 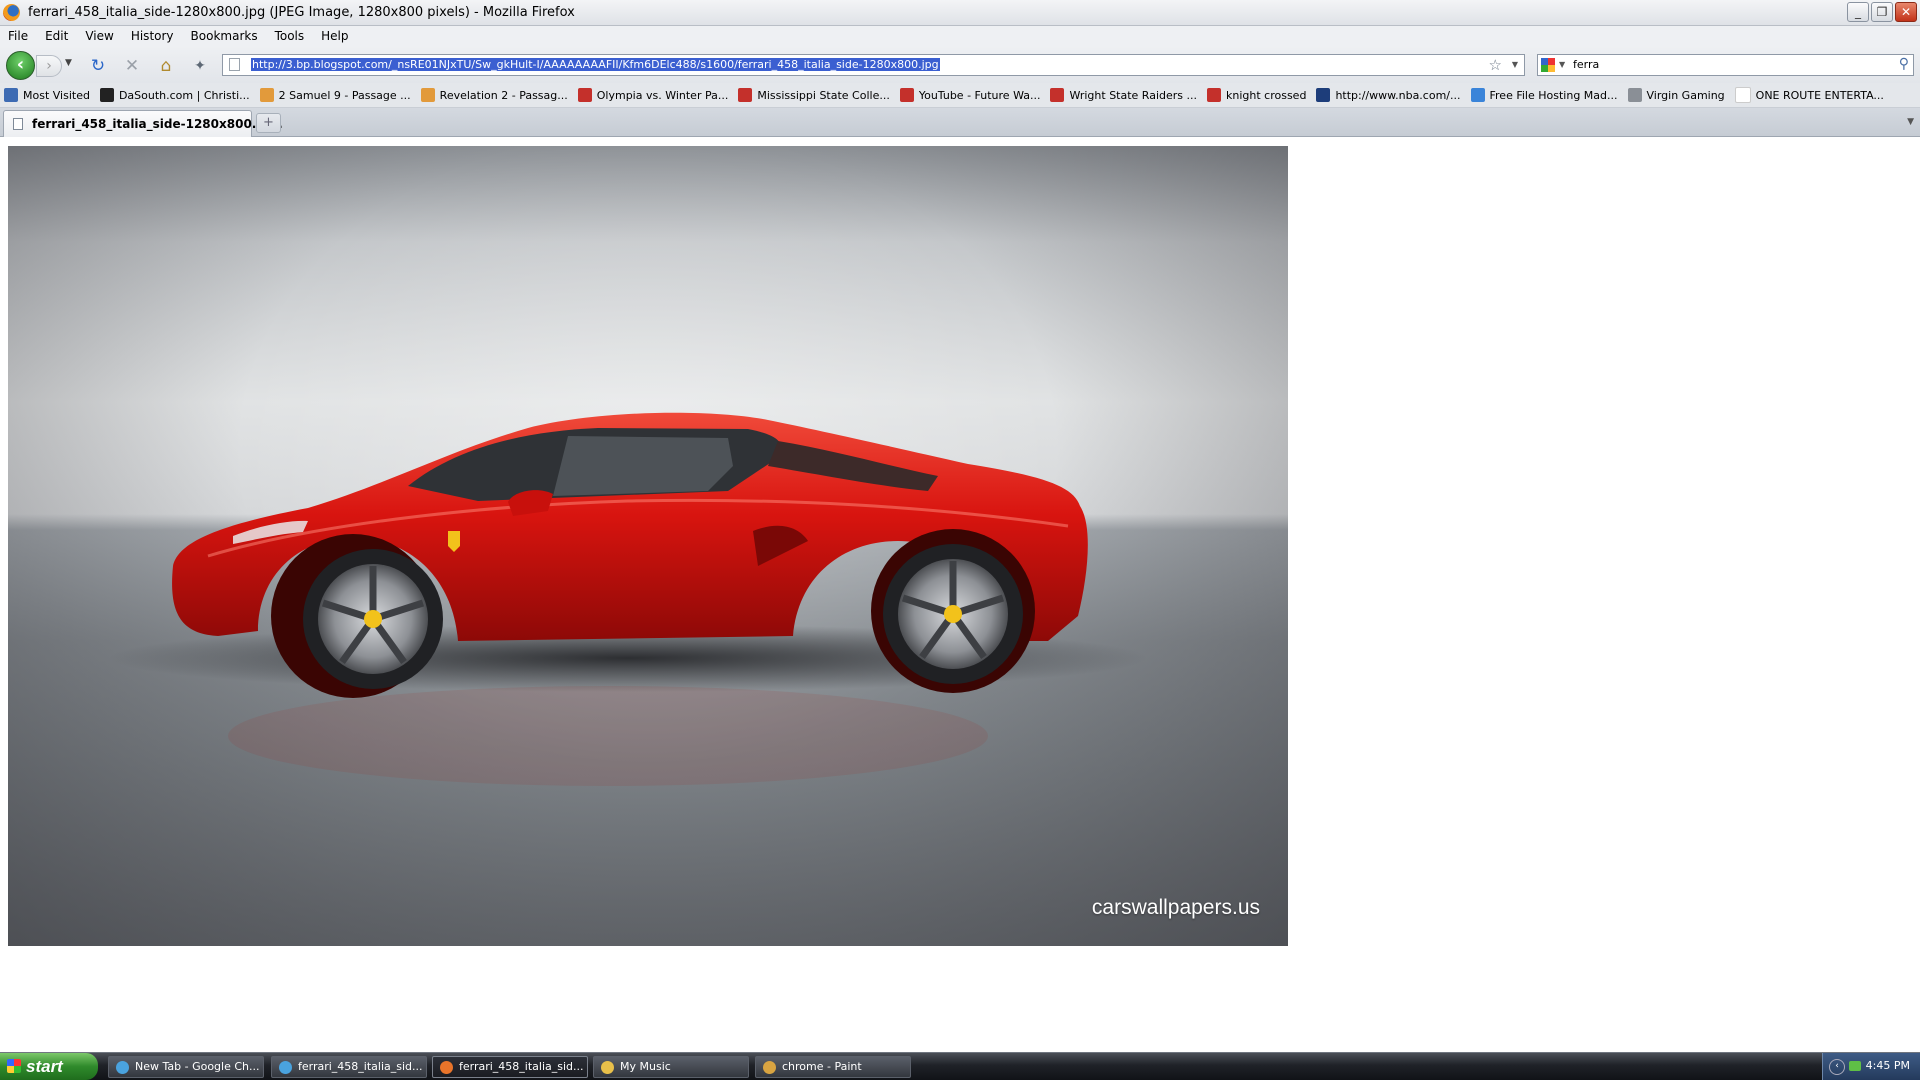 I want to click on addon-icon: ✦, so click(x=200, y=66).